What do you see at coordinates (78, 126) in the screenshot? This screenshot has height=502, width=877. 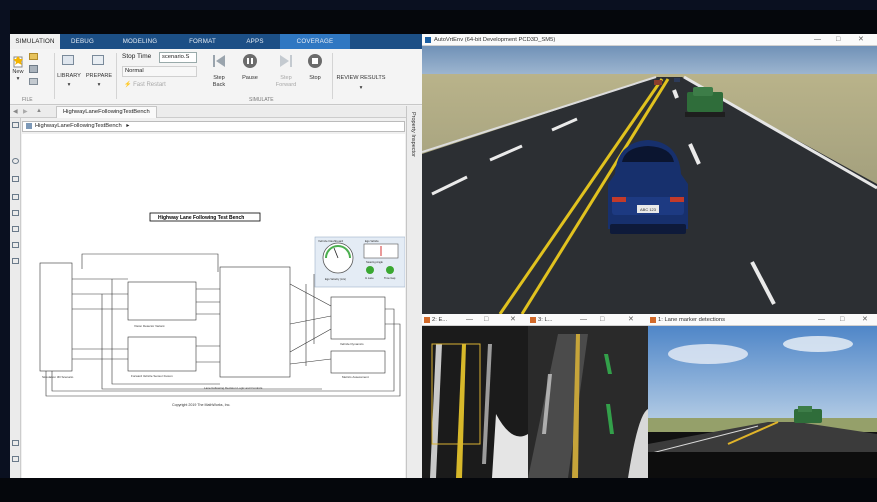 I see `breadcrumb-label: HighwayLaneFollowingTestBench` at bounding box center [78, 126].